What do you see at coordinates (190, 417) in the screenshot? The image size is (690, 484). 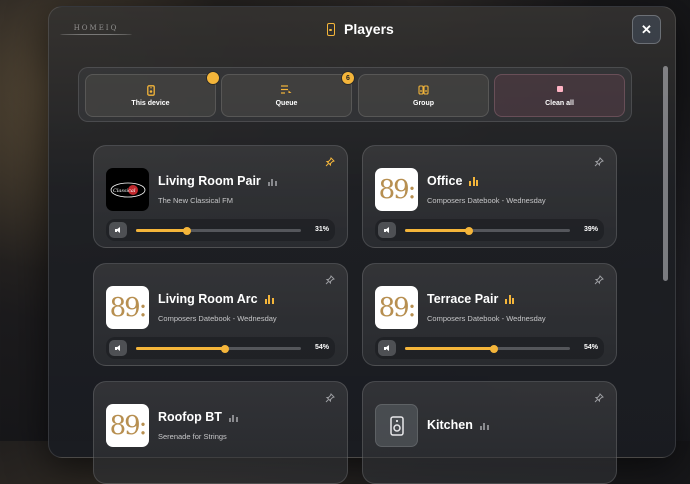 I see `player-name: Roofop BT` at bounding box center [190, 417].